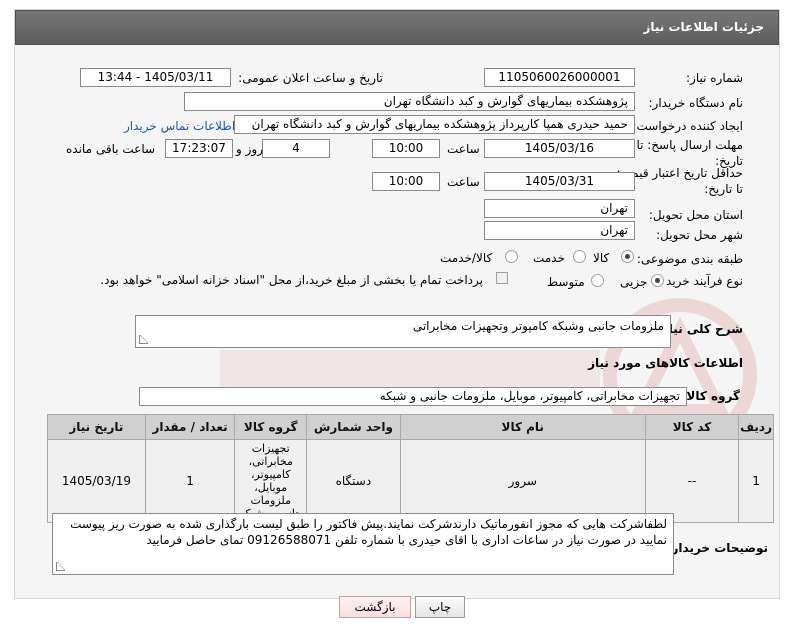  What do you see at coordinates (634, 282) in the screenshot?
I see `purchase-option-minor: جزیی` at bounding box center [634, 282].